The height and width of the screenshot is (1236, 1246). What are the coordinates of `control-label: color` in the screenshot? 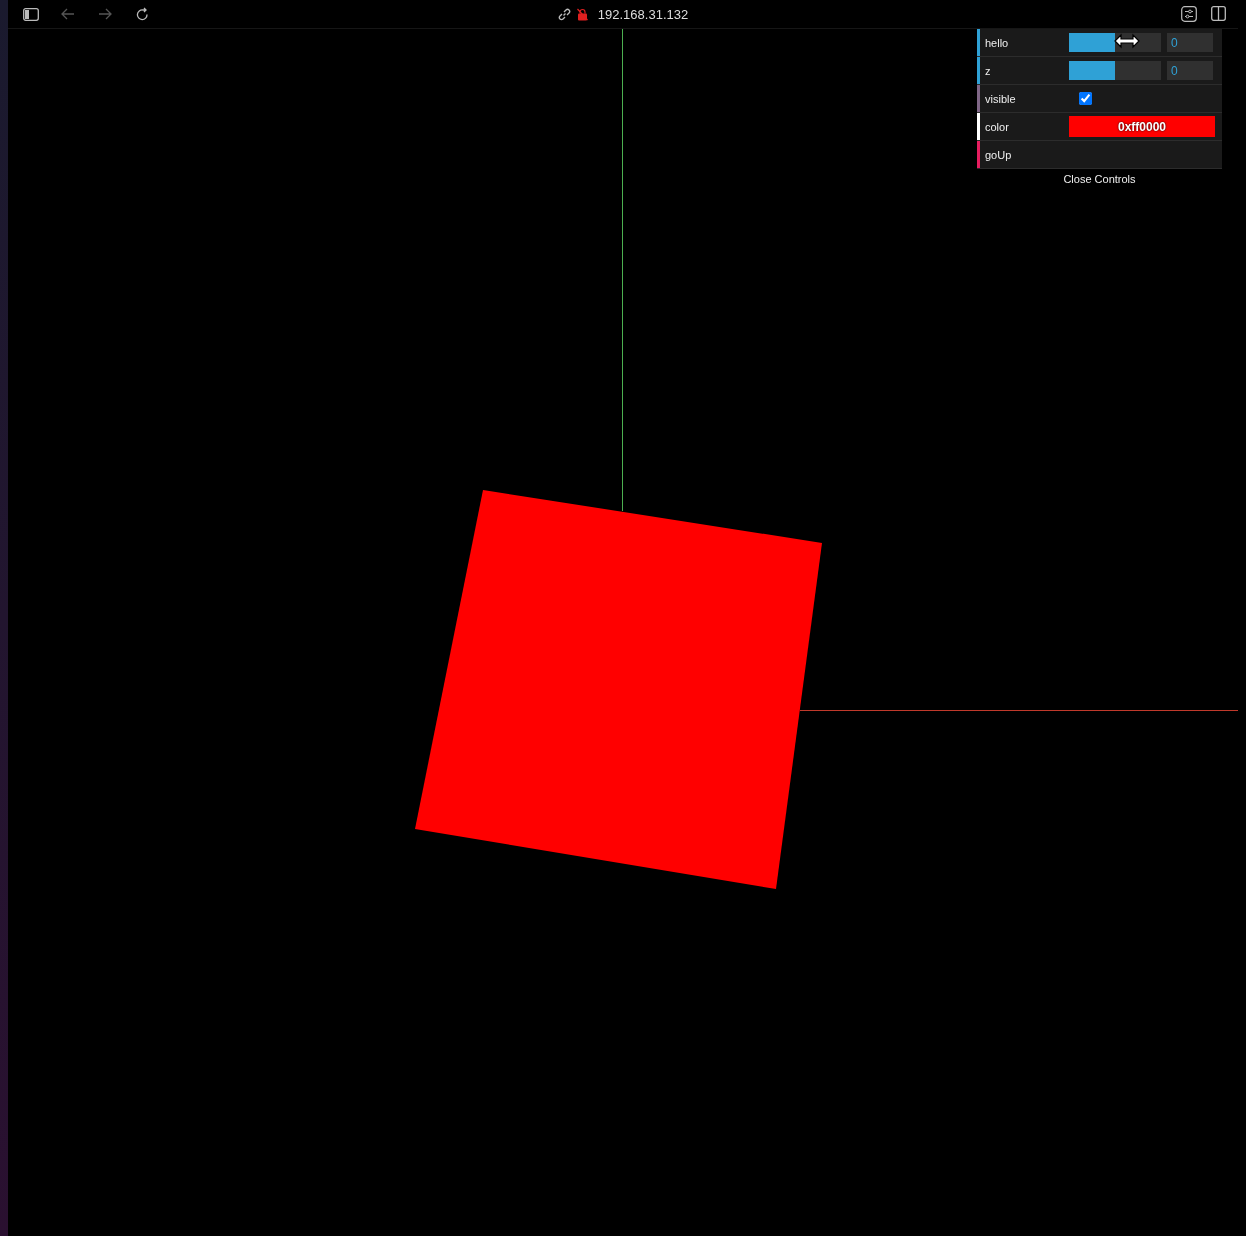 It's located at (997, 126).